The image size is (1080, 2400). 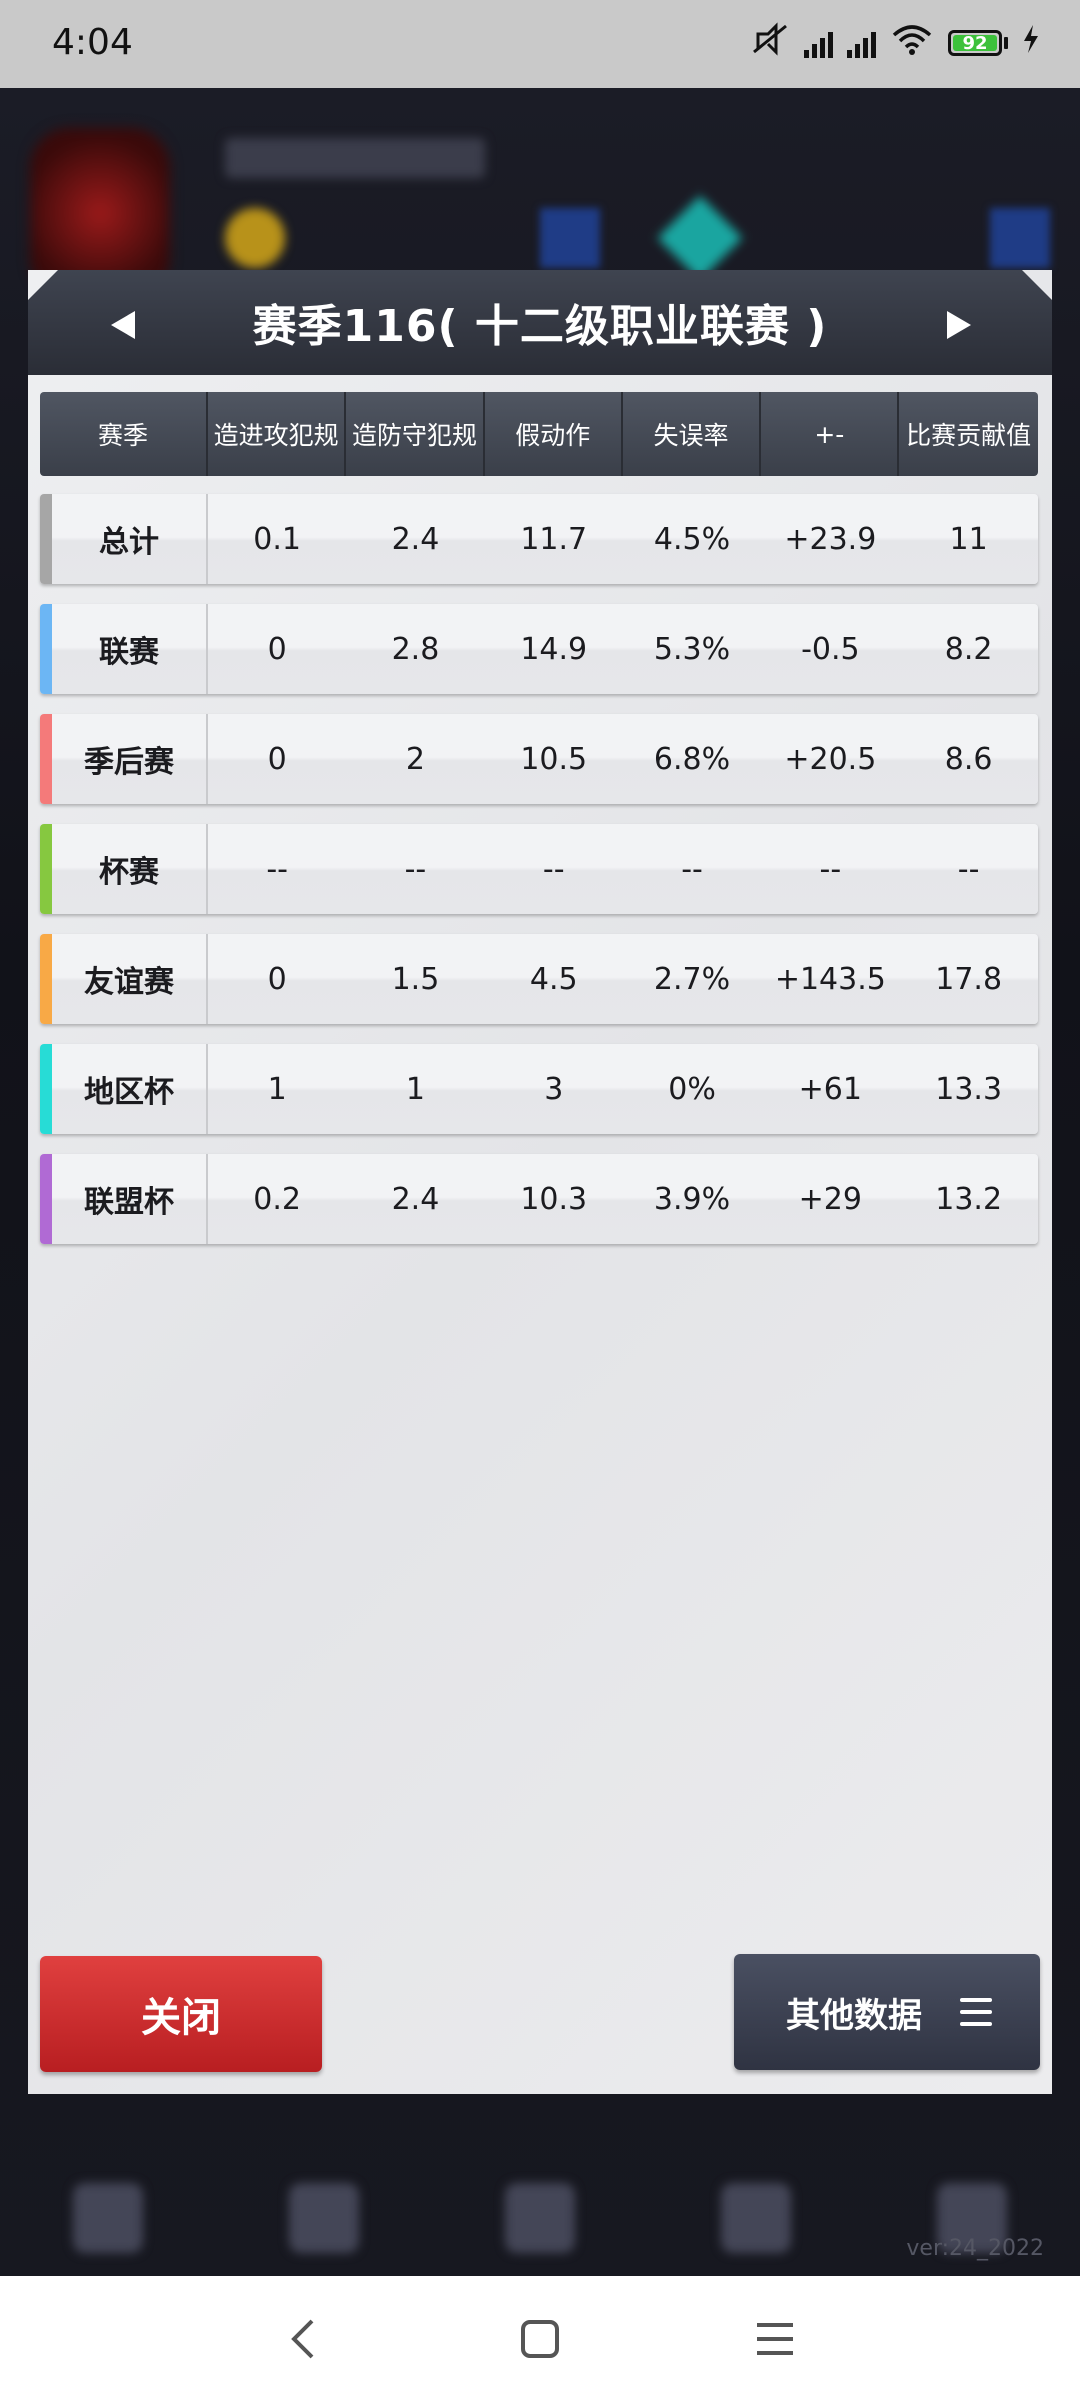 What do you see at coordinates (92, 42) in the screenshot?
I see `status-time: 4:04` at bounding box center [92, 42].